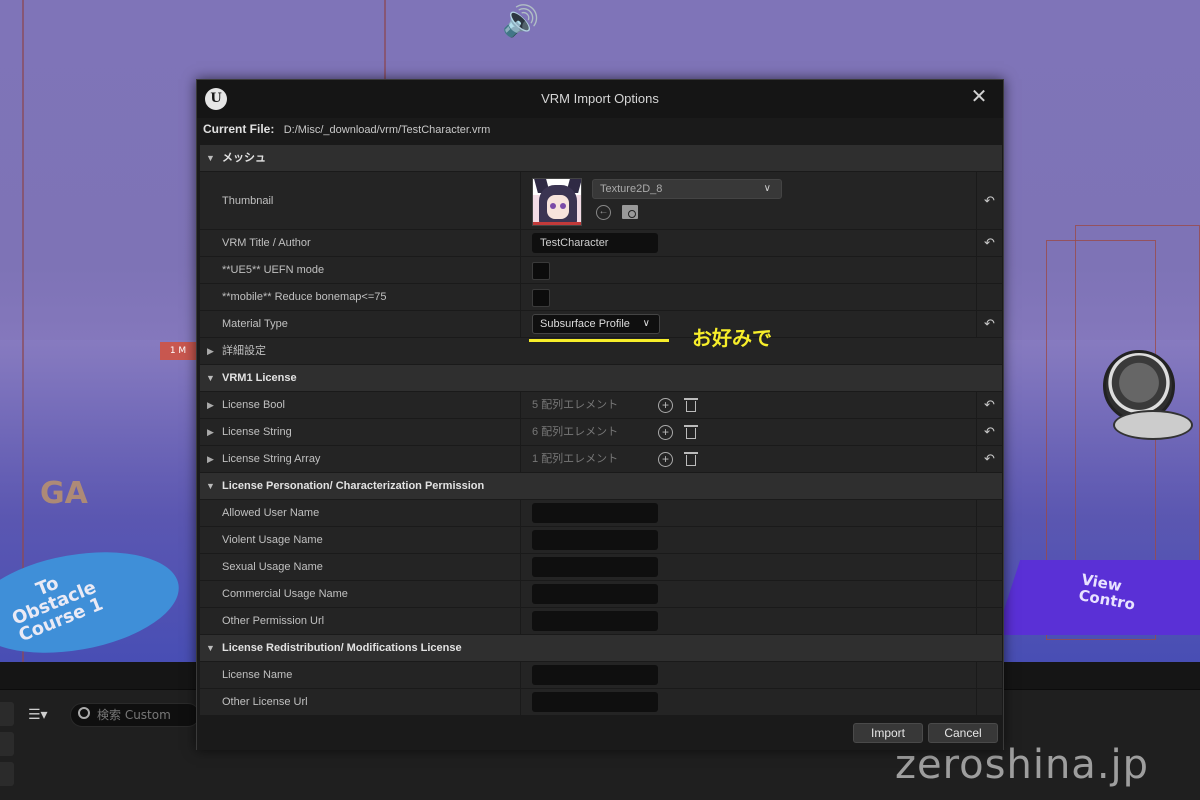  Describe the element at coordinates (595, 702) in the screenshot. I see `other-license-url-field` at that location.